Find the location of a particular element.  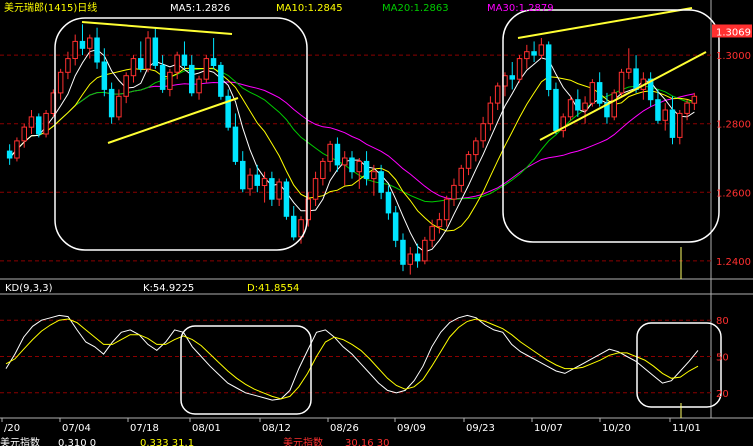

date-tick-label: 09/23 is located at coordinates (480, 428).